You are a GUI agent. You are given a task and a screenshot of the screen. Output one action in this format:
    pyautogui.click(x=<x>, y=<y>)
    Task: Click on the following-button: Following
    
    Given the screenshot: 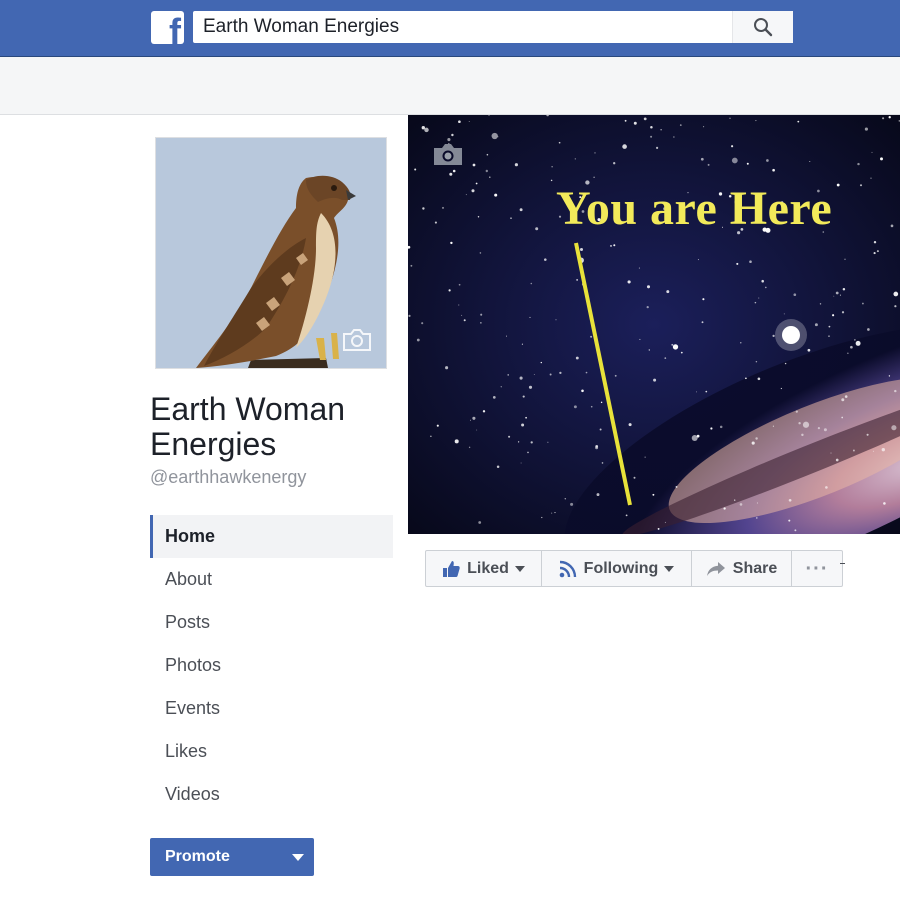 What is the action you would take?
    pyautogui.click(x=617, y=568)
    